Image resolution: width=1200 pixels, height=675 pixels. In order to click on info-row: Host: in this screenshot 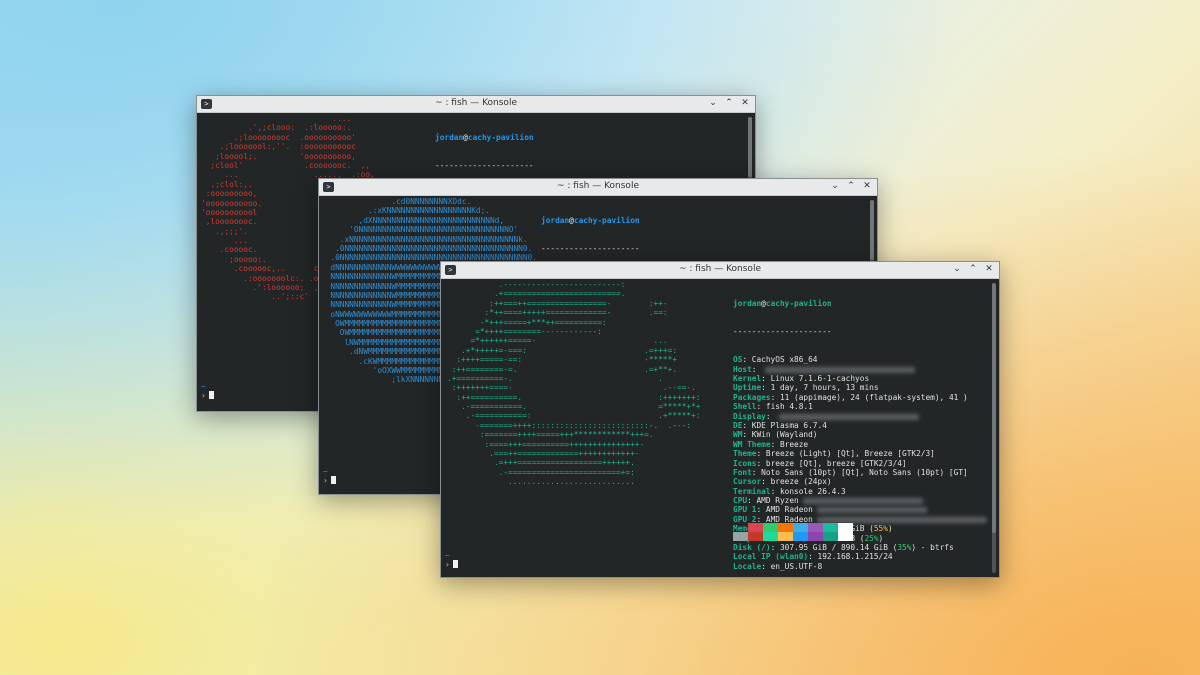, I will do `click(860, 369)`.